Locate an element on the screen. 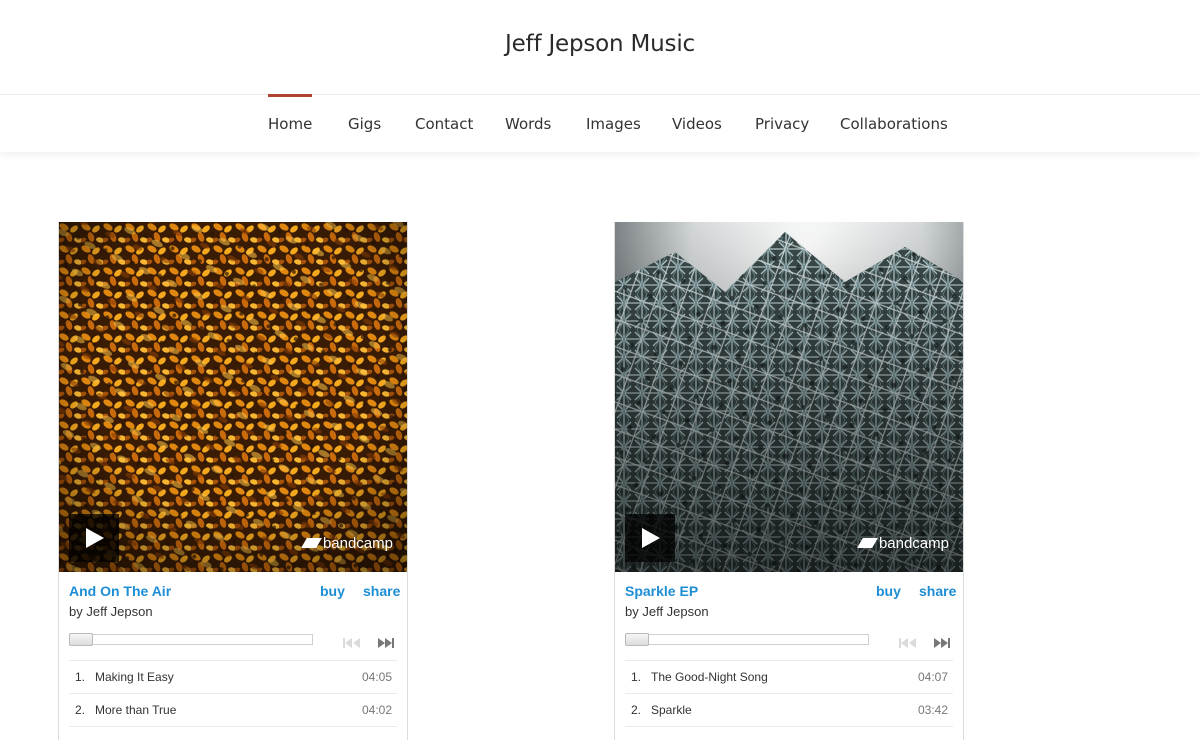  site-header: Jeff Jepson Music is located at coordinates (600, 47).